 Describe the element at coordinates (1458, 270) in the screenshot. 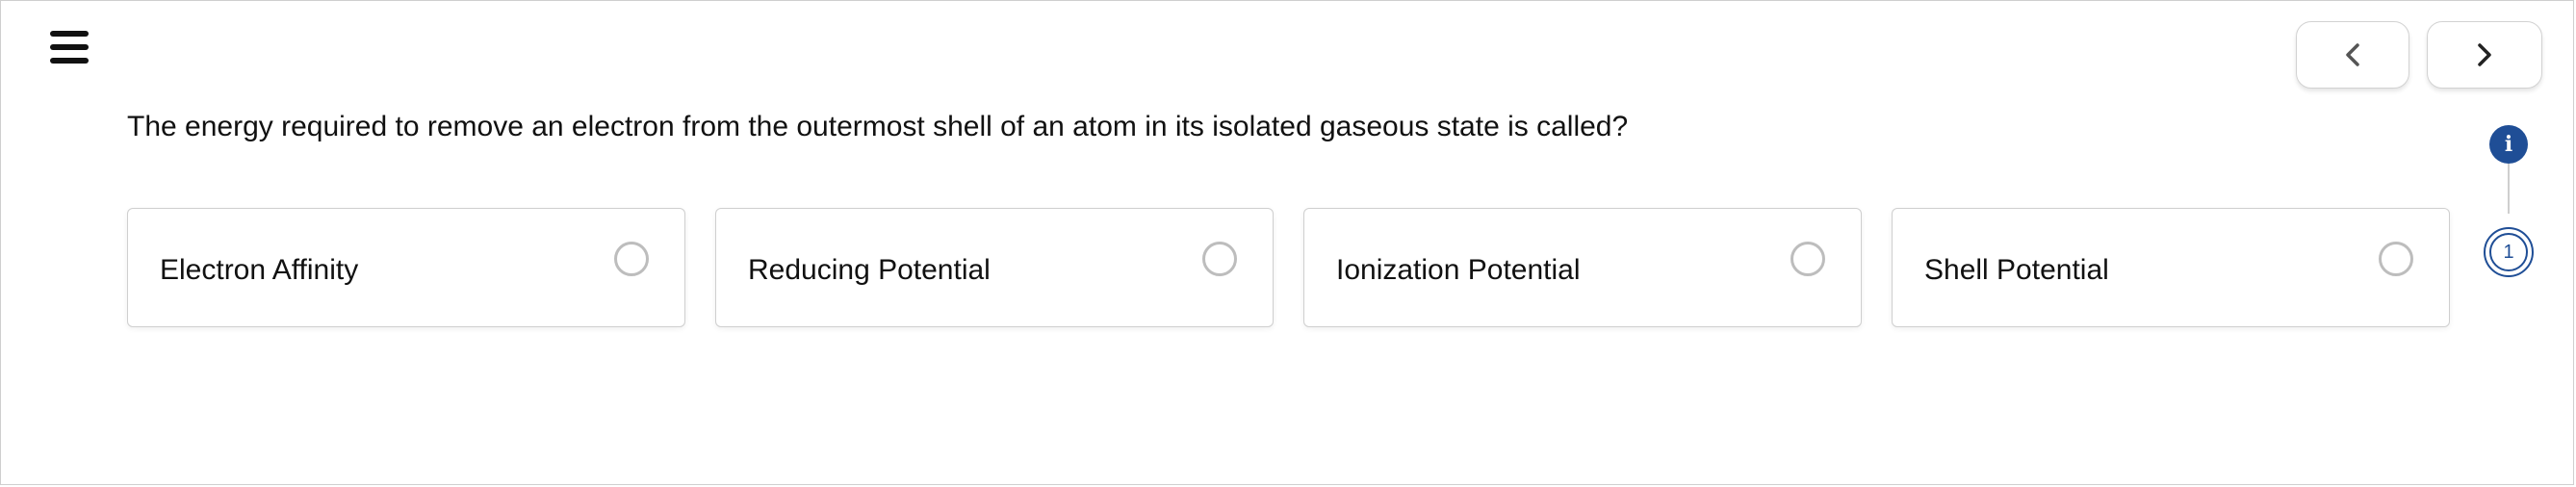

I see `option-label: Ionization Potential` at that location.